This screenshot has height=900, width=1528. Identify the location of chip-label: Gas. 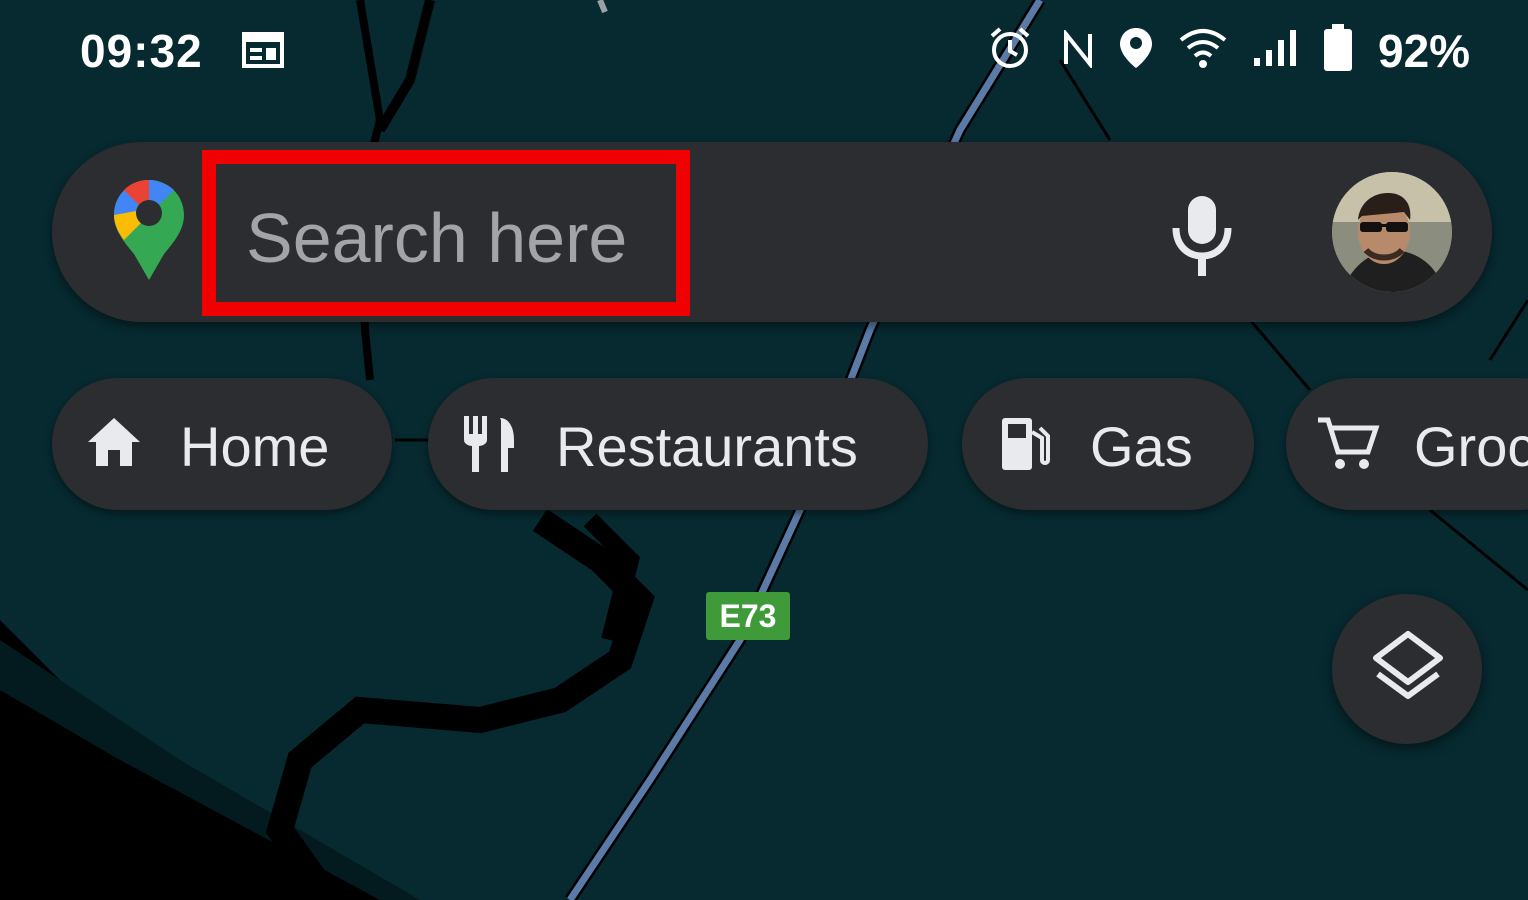
(1141, 446).